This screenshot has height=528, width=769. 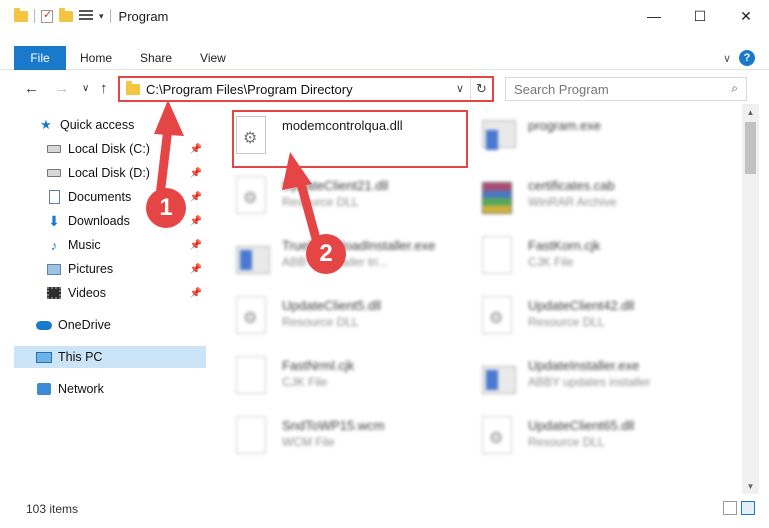 I want to click on refresh-icon: ↻, so click(x=481, y=89).